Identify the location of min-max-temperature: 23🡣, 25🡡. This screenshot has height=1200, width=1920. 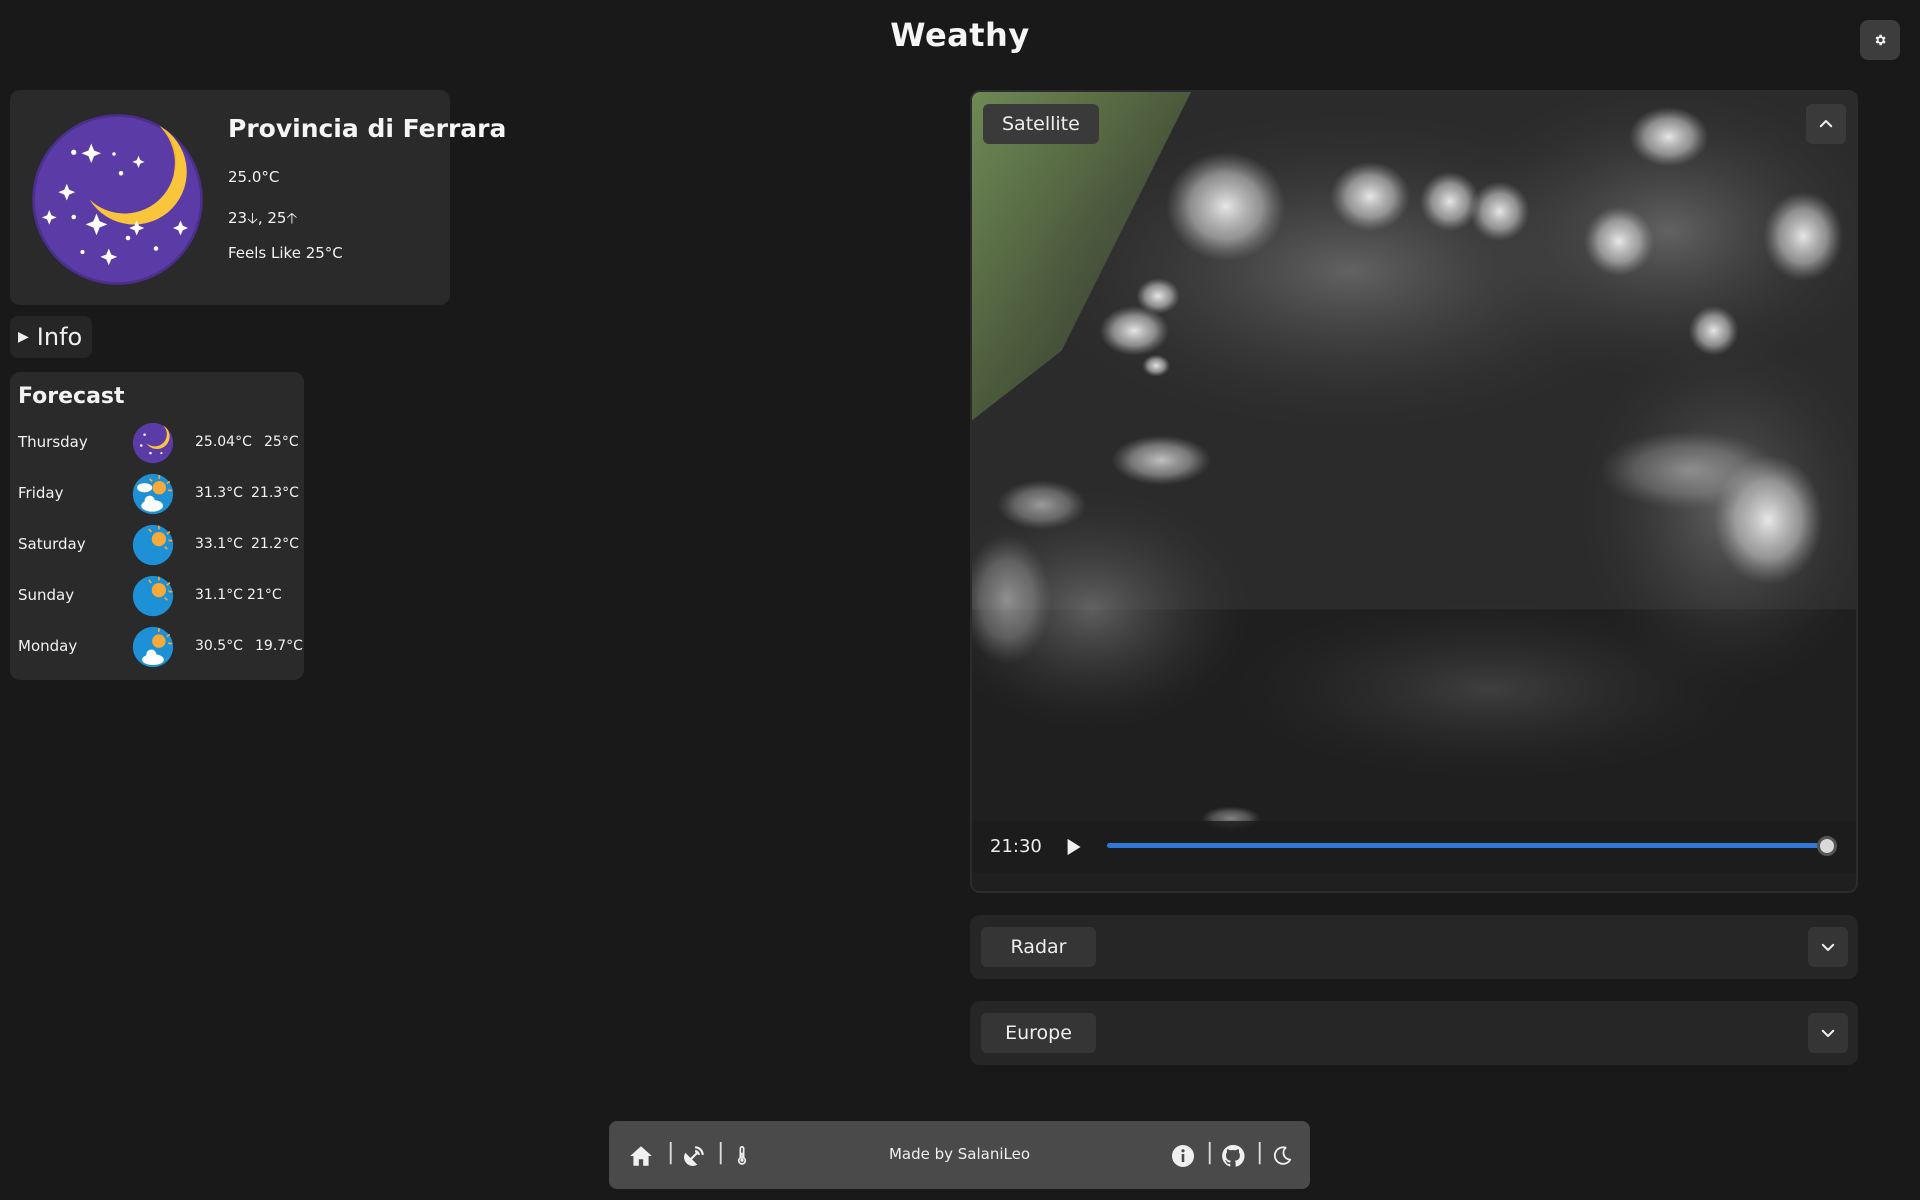
(263, 218).